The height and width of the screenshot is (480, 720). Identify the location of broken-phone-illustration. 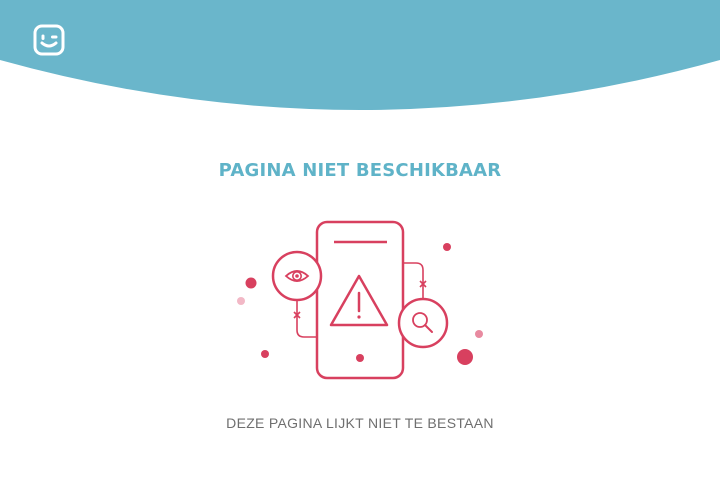
(360, 300).